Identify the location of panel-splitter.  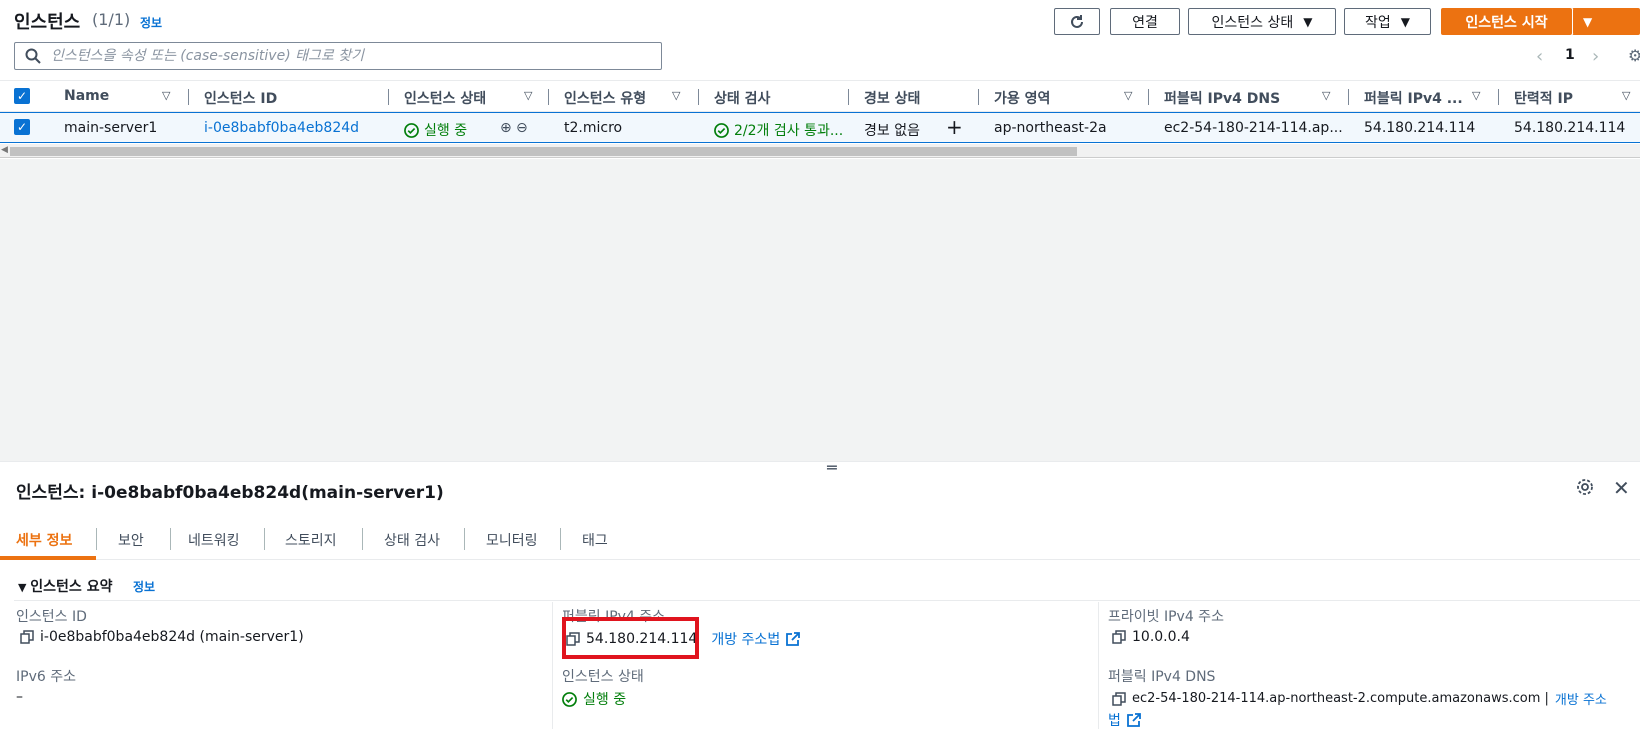
(820, 461).